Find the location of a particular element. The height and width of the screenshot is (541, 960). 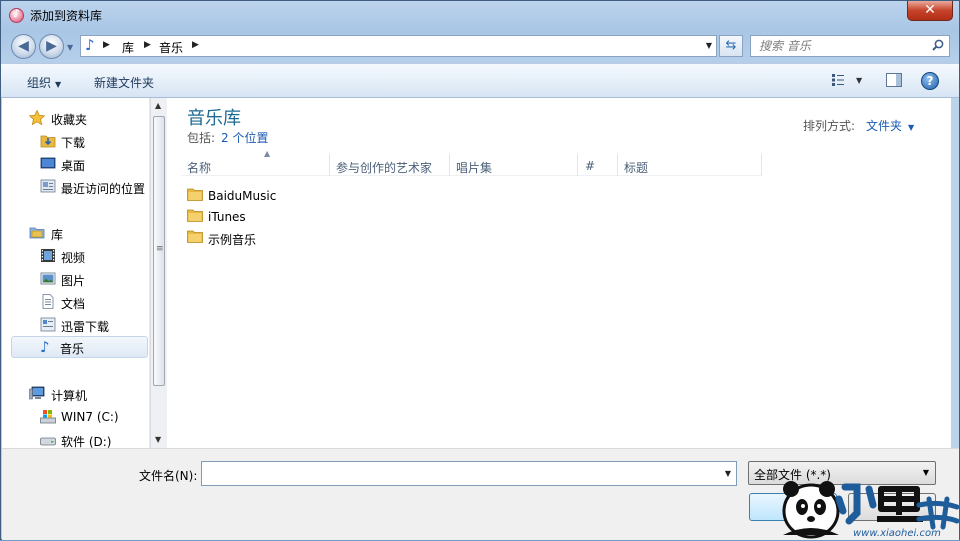

scroll-up-icon: ▲ is located at coordinates (158, 105).